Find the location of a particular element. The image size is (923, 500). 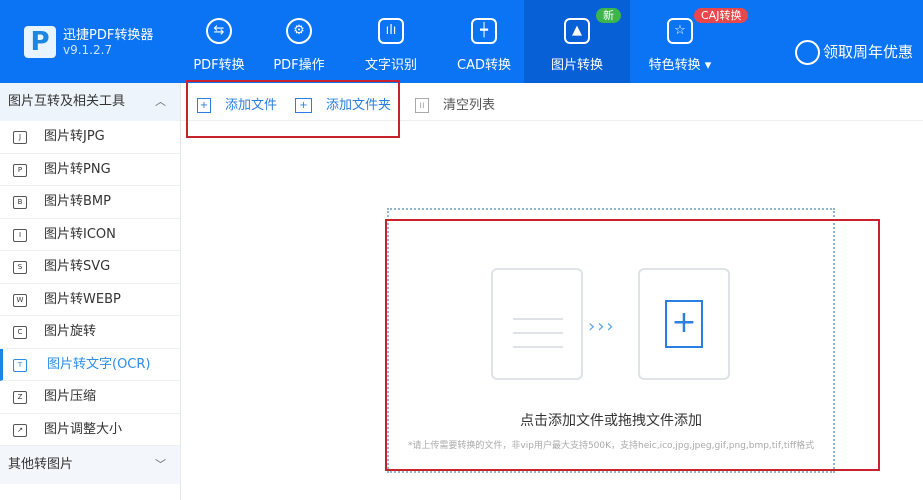

sidebar-item: C 图片旋转 is located at coordinates (90, 332).